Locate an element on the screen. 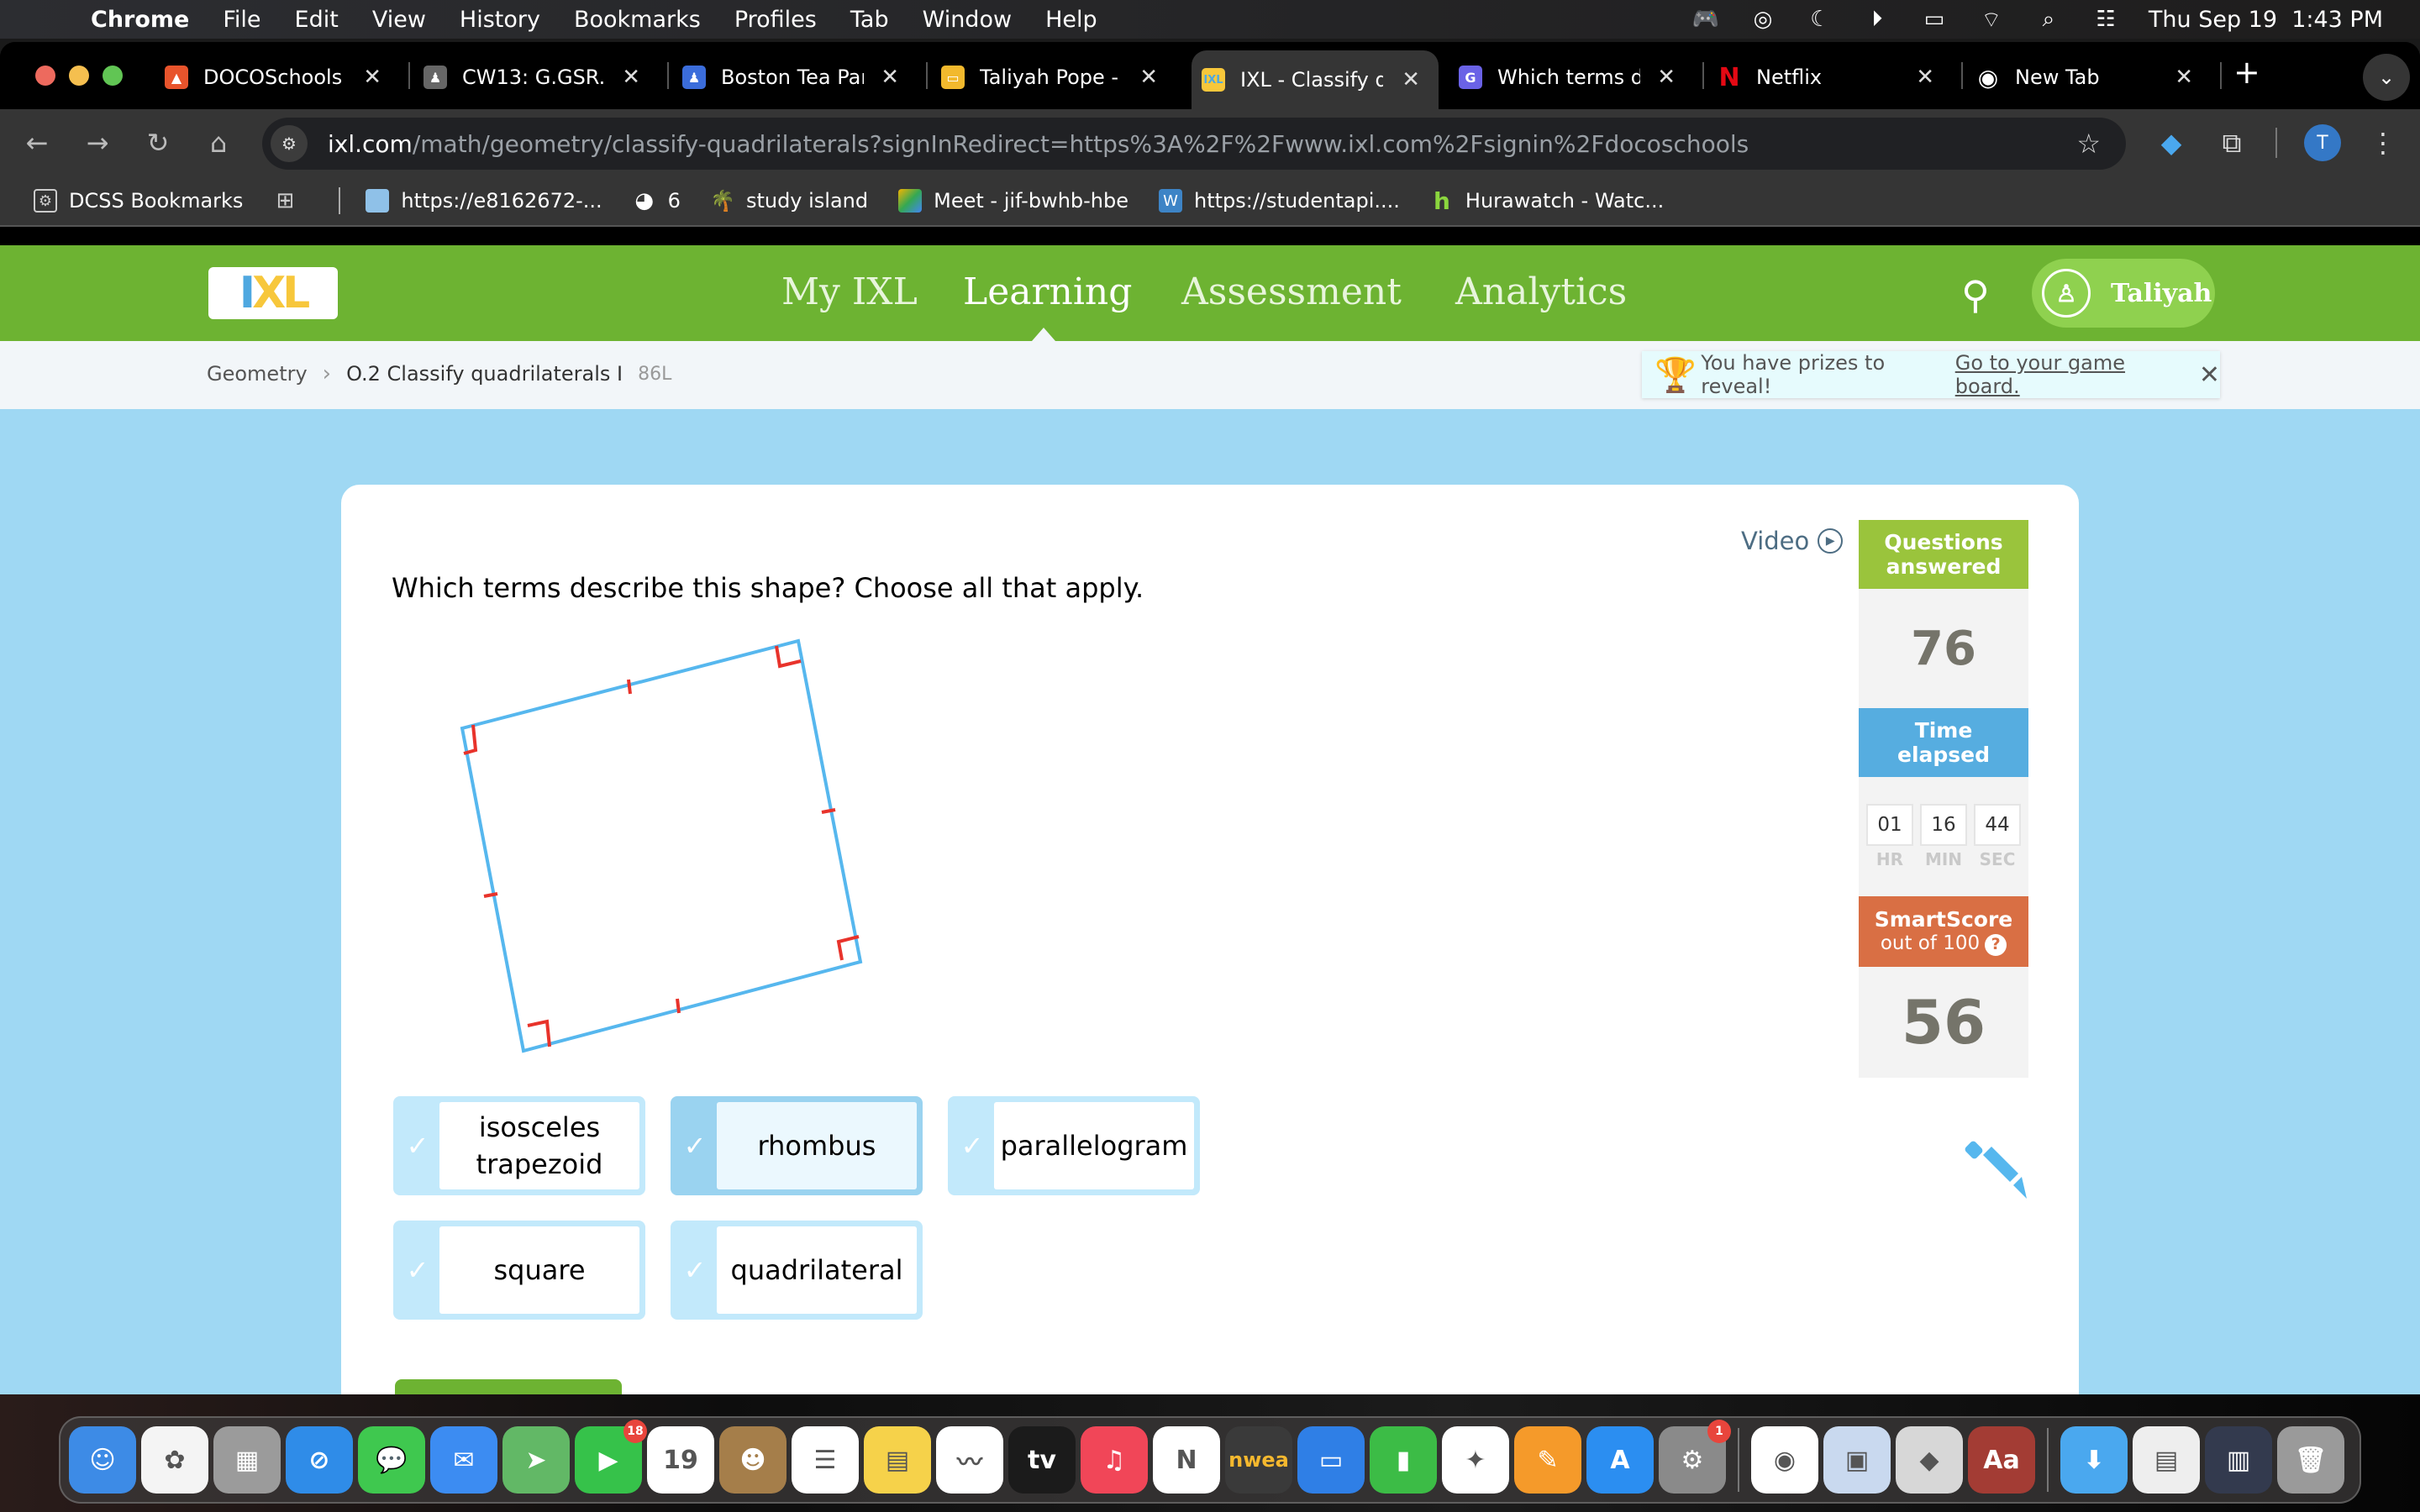 The image size is (2420, 1512). video-button: Video ▶ is located at coordinates (1793, 541).